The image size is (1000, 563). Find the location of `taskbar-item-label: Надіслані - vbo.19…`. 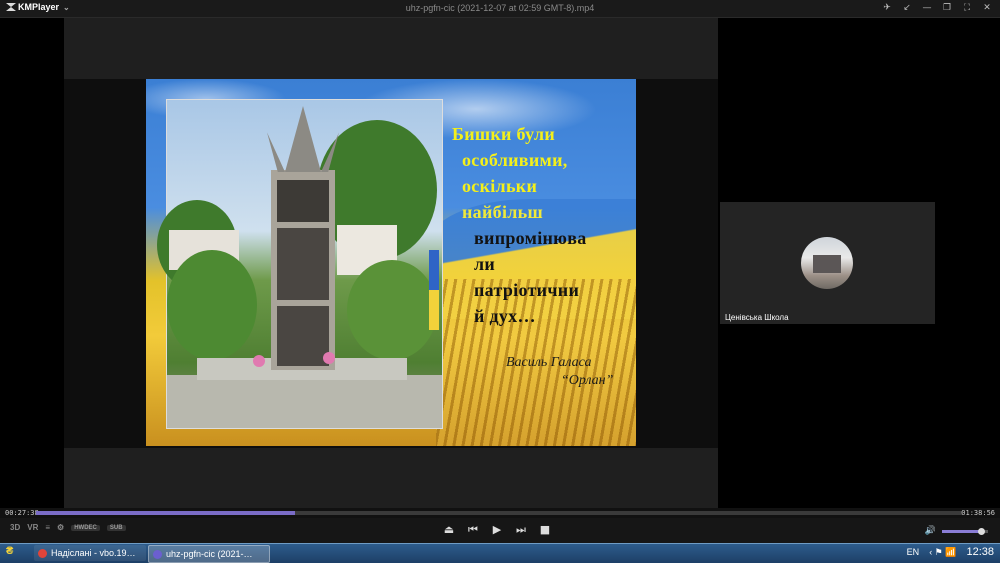

taskbar-item-label: Надіслані - vbo.19… is located at coordinates (93, 553).